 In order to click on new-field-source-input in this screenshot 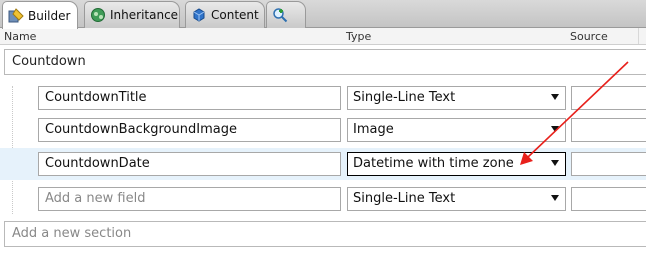, I will do `click(608, 199)`.